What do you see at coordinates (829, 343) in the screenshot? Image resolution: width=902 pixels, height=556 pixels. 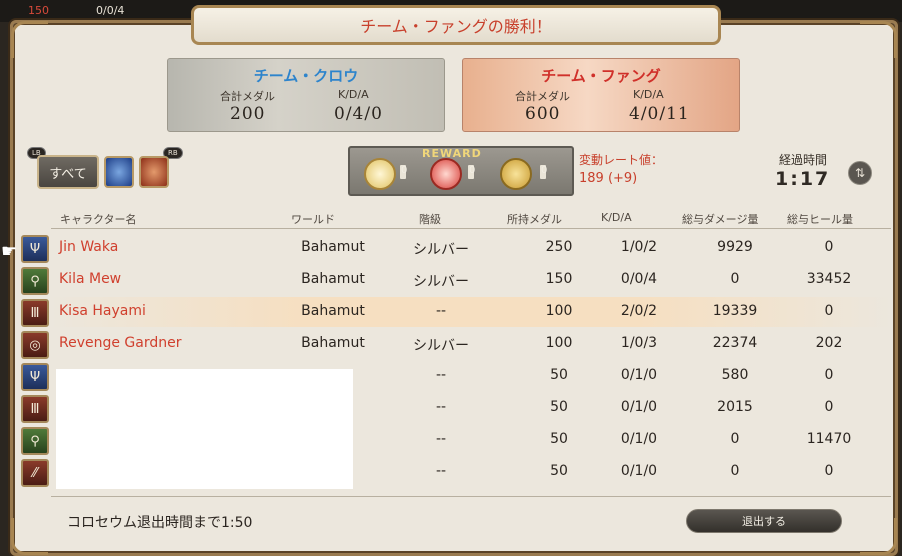 I see `player-heal: 202` at bounding box center [829, 343].